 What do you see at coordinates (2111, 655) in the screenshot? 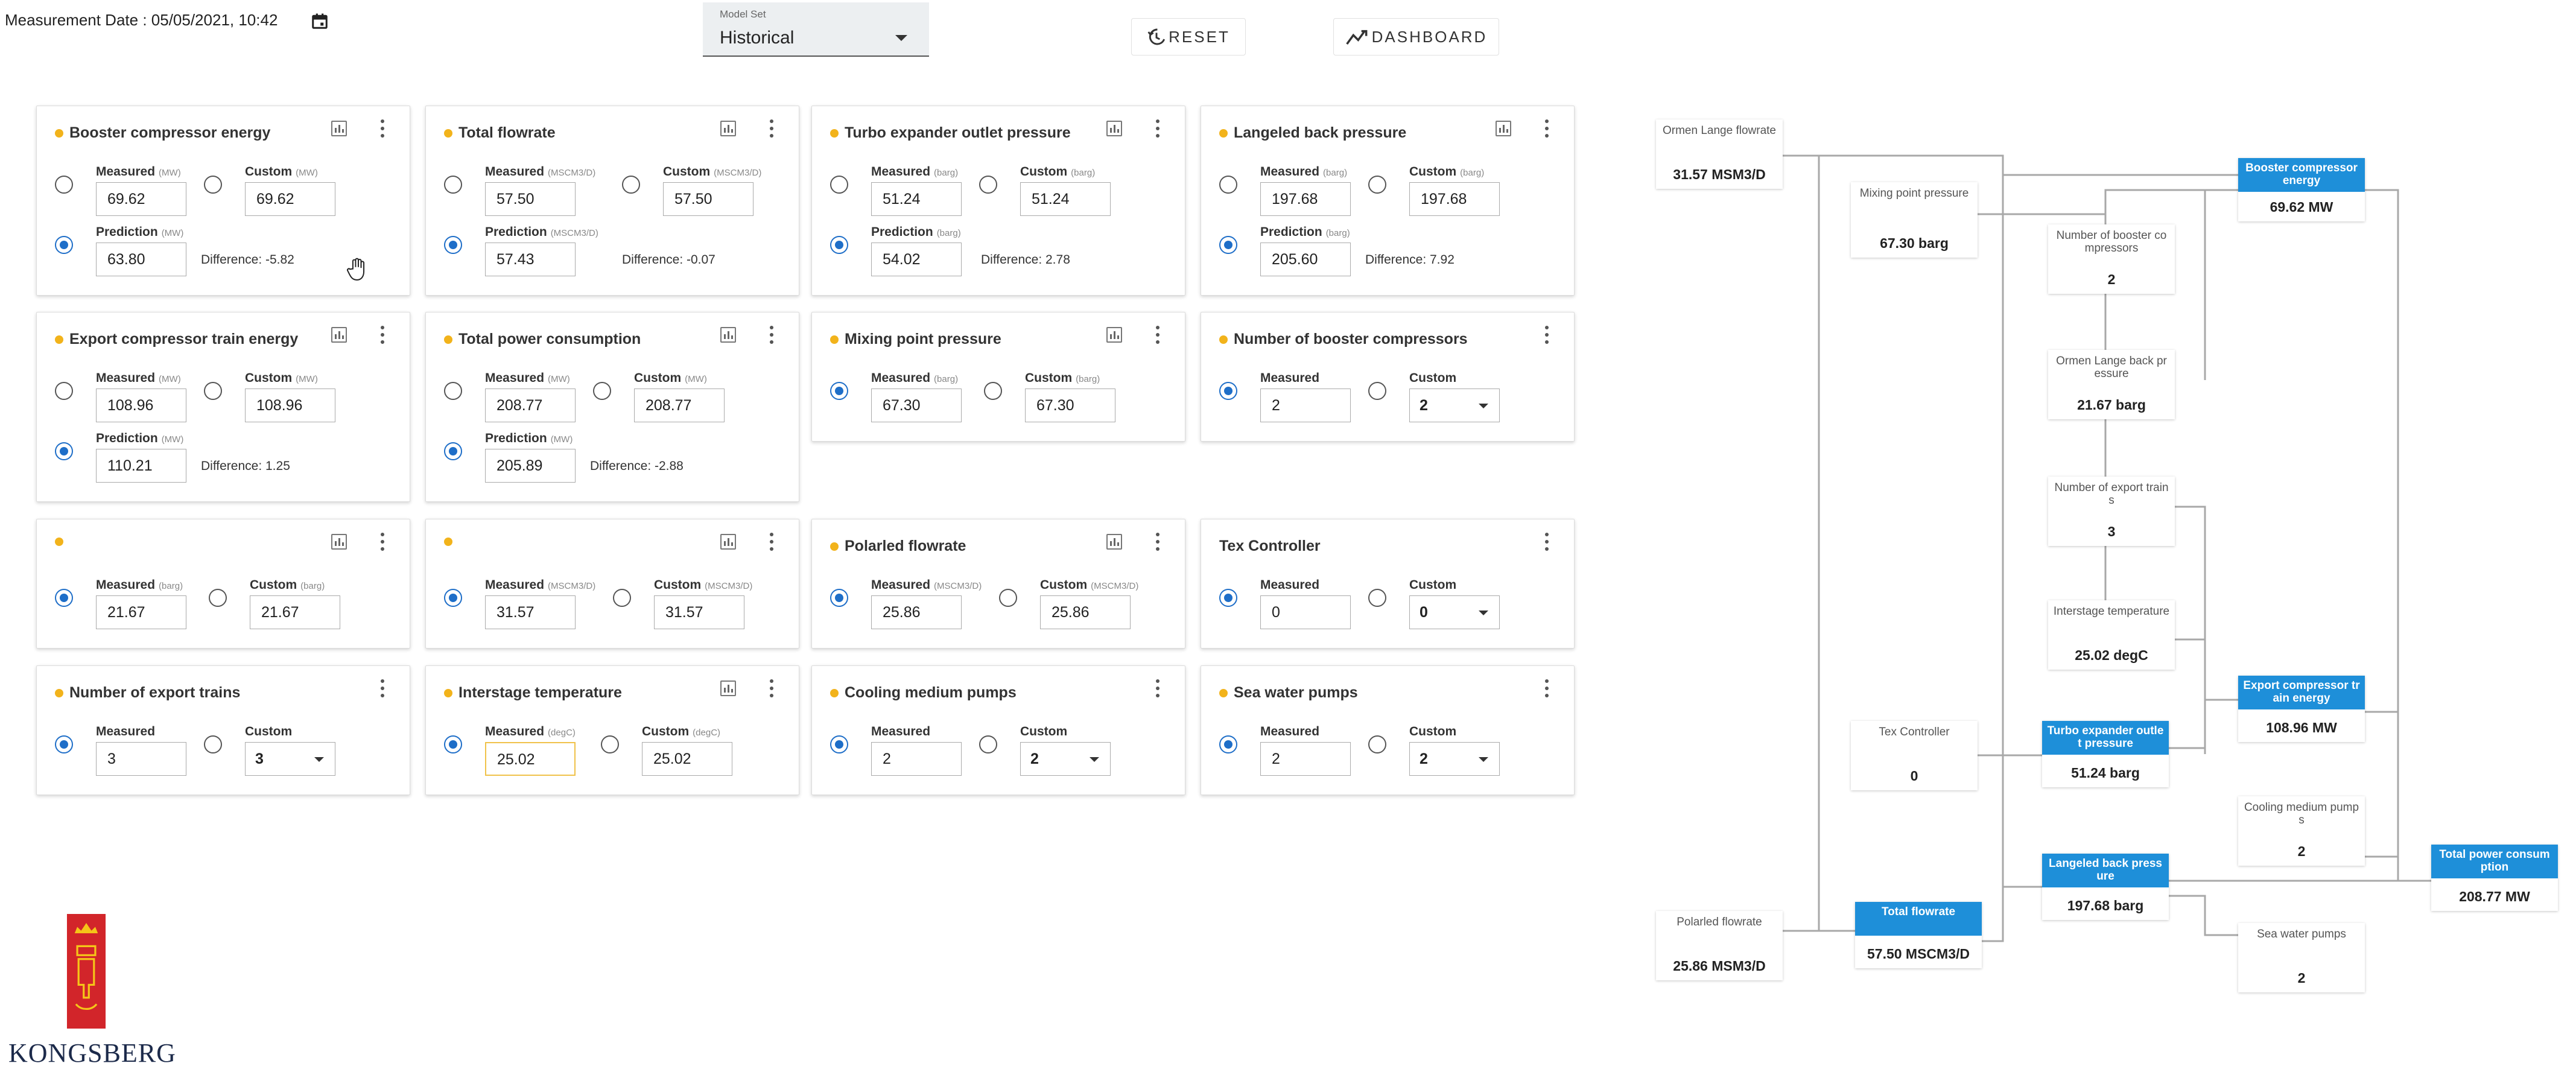
I see `node-value: 25.02 degC` at bounding box center [2111, 655].